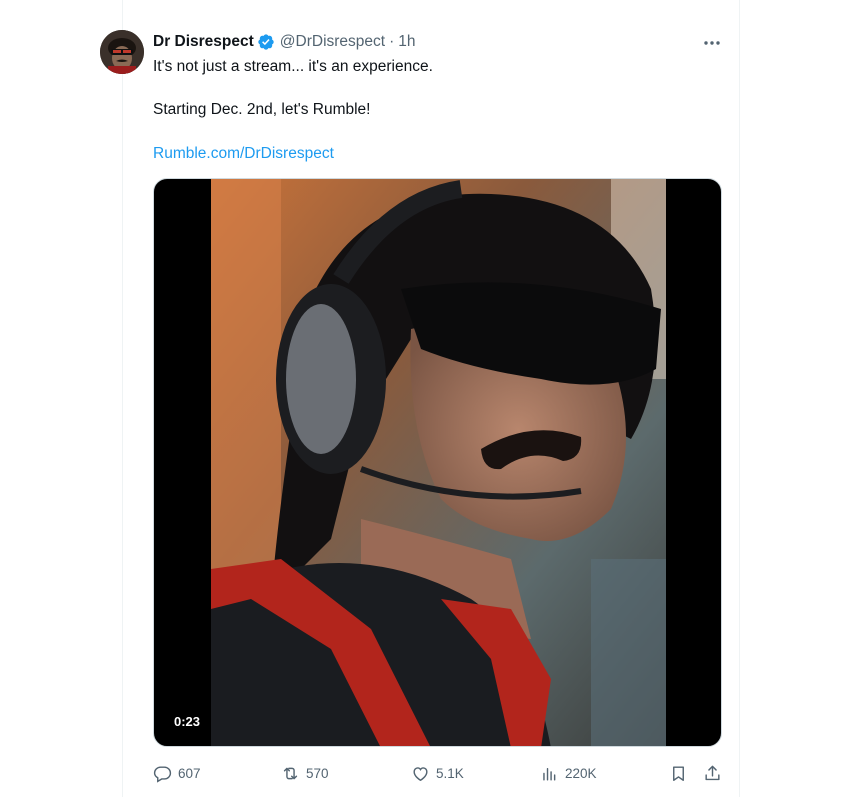 The height and width of the screenshot is (797, 847). Describe the element at coordinates (450, 773) in the screenshot. I see `like-count: 5.1K` at that location.